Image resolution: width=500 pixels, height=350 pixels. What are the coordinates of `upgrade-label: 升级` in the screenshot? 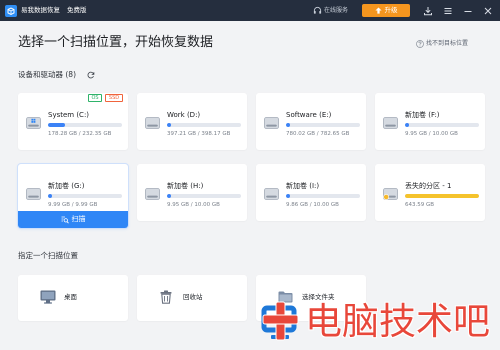 It's located at (391, 10).